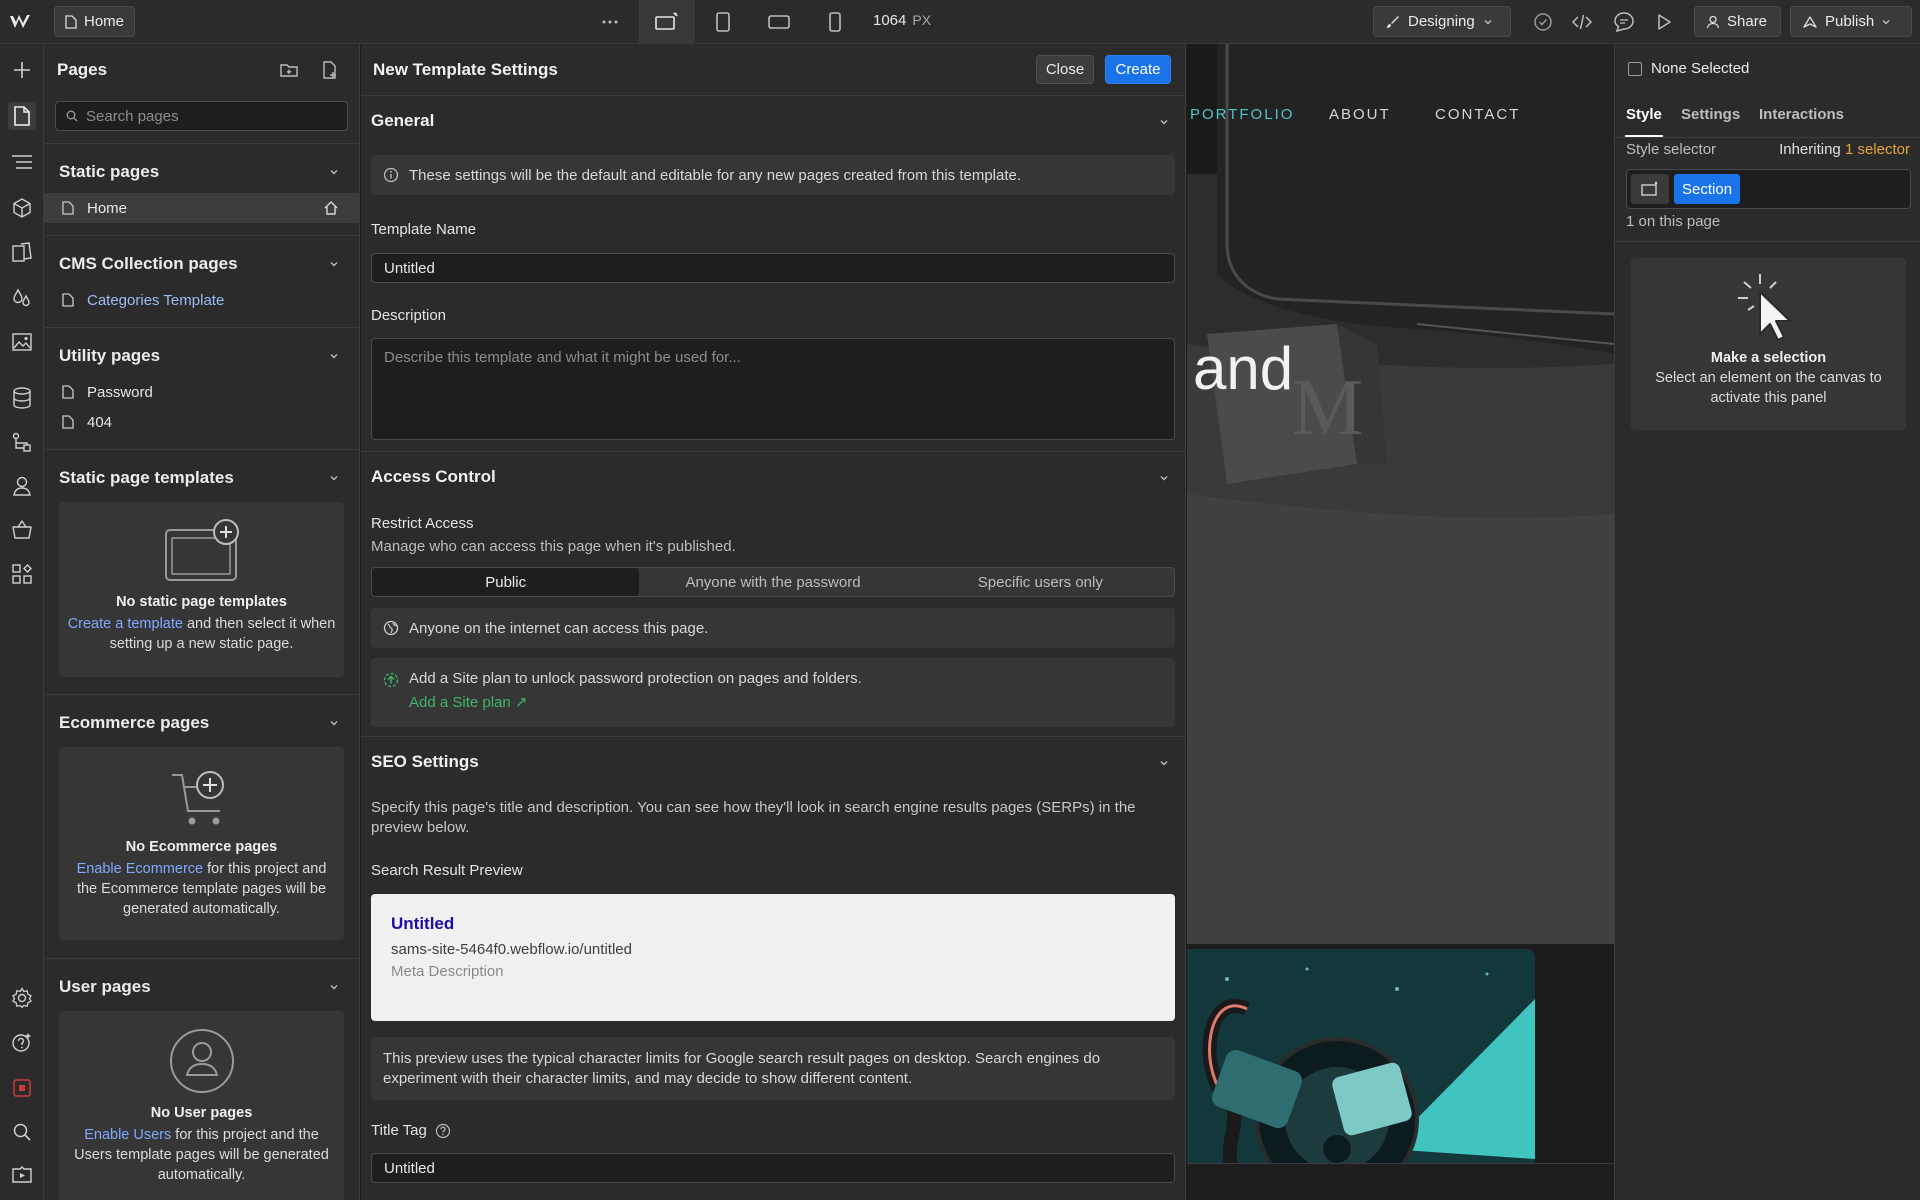  Describe the element at coordinates (773, 1168) in the screenshot. I see `title-tag-input: Untitled` at that location.